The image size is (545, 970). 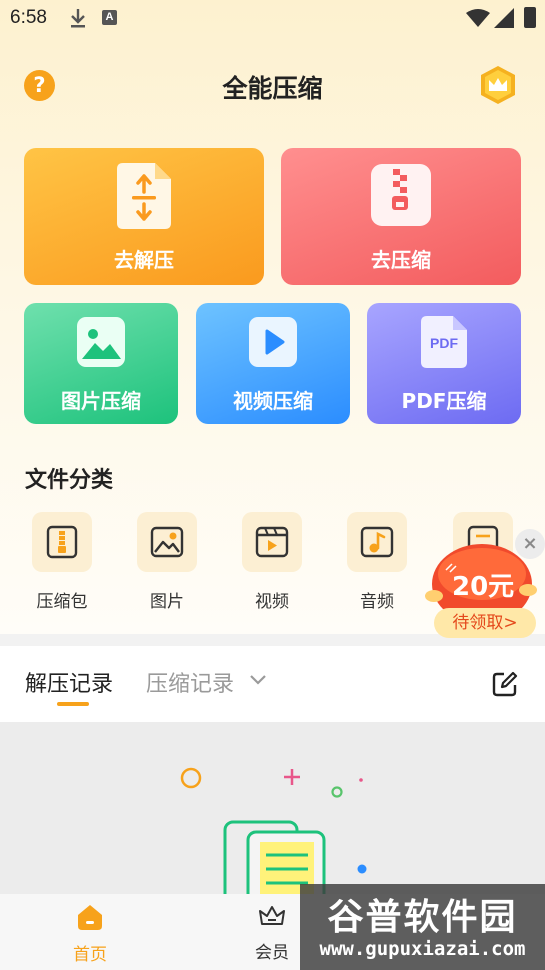 What do you see at coordinates (444, 363) in the screenshot?
I see `pdf-compress-card: PDF PDF压缩` at bounding box center [444, 363].